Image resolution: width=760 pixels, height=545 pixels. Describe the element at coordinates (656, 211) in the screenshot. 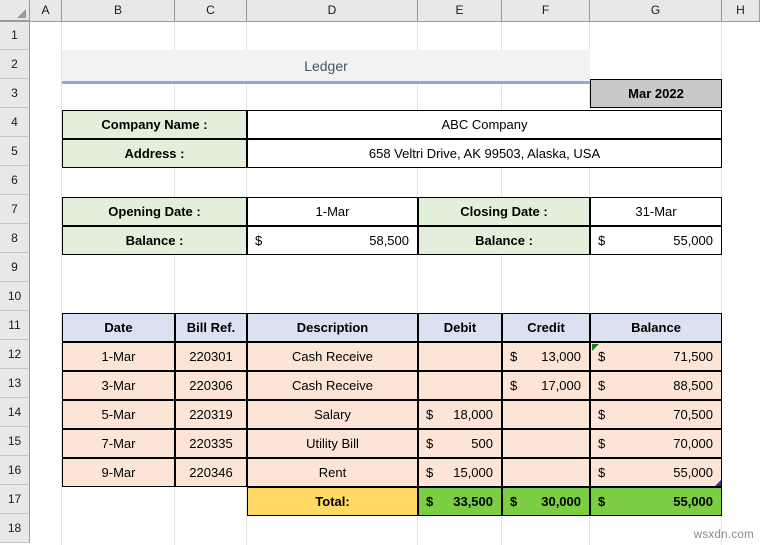

I see `closing-date-value: 31-Mar` at that location.